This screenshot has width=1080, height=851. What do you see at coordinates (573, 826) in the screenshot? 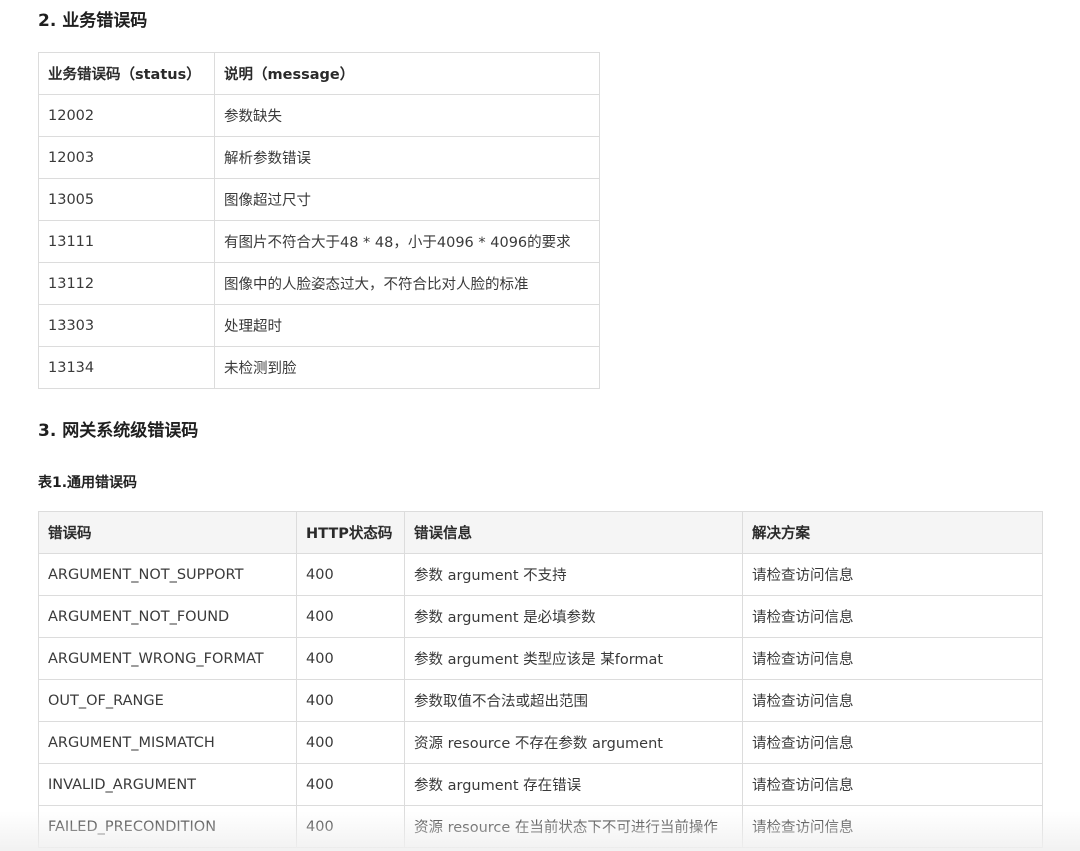
I see `error-info-cell: 资源 resource 在当前状态下不可进行当前操作` at bounding box center [573, 826].